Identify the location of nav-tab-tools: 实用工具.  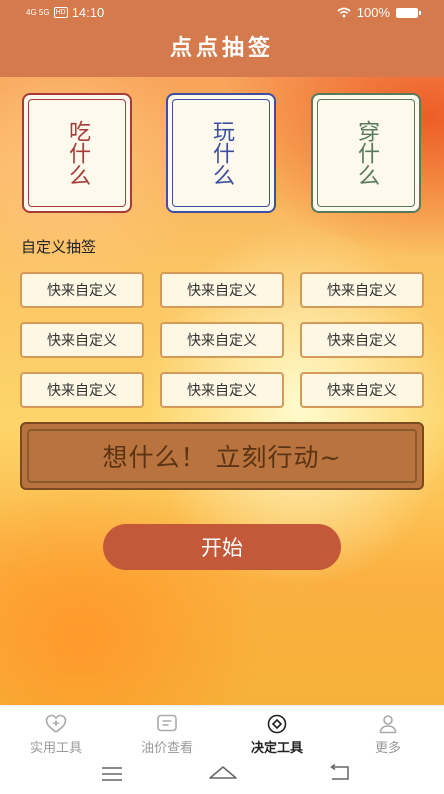
(56, 735).